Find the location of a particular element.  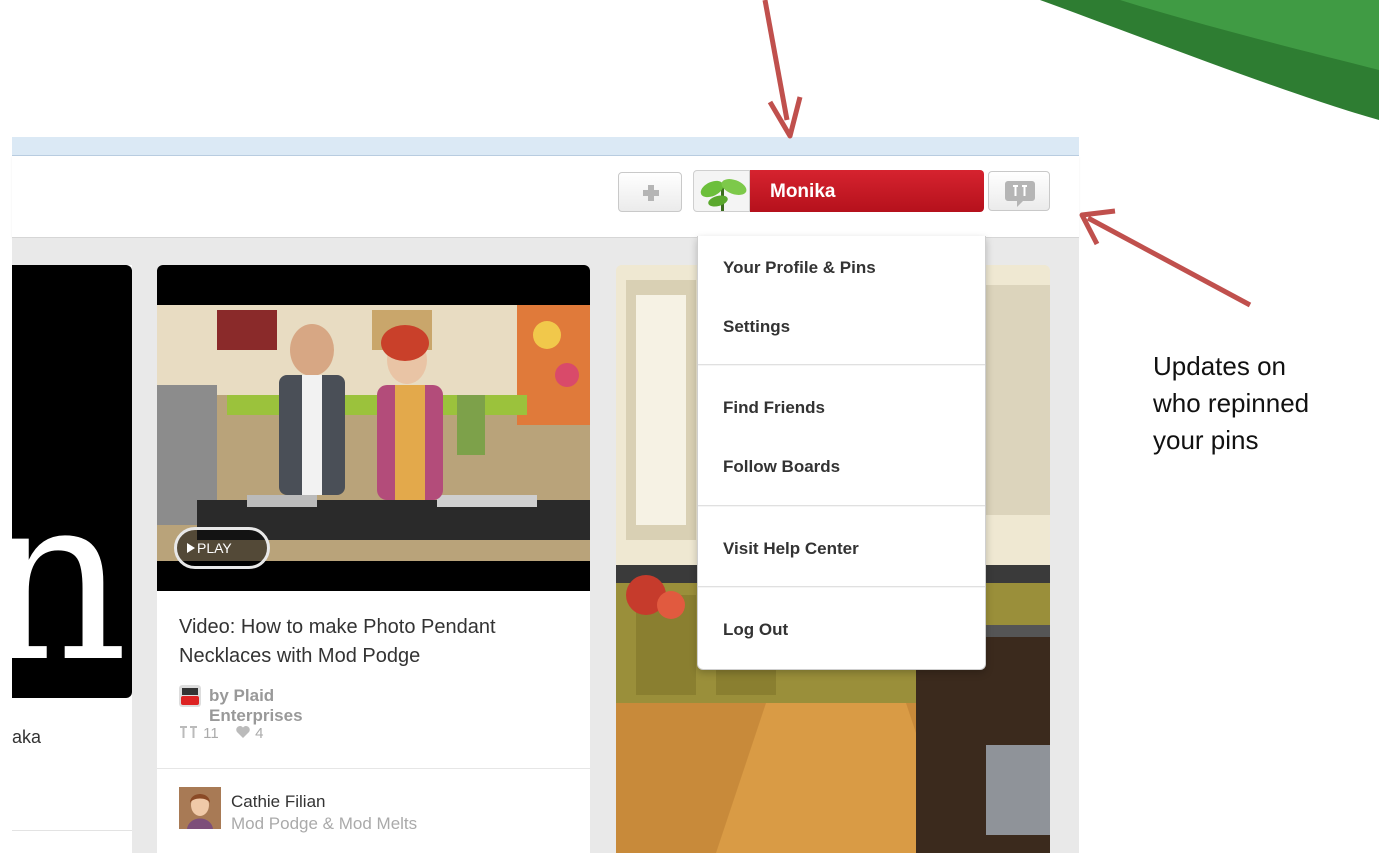

source-label: by Plaid Enterprises is located at coordinates (256, 705).